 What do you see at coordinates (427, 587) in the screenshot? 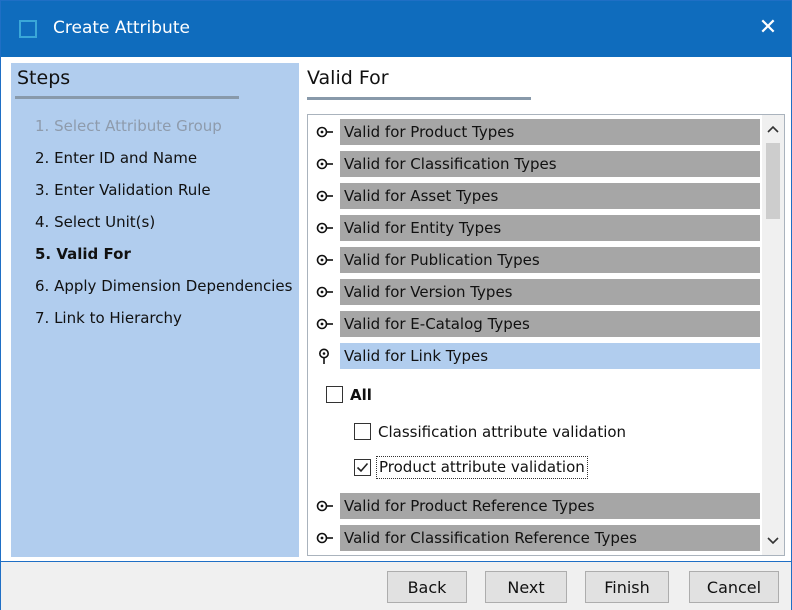
I see `back-button: Back` at bounding box center [427, 587].